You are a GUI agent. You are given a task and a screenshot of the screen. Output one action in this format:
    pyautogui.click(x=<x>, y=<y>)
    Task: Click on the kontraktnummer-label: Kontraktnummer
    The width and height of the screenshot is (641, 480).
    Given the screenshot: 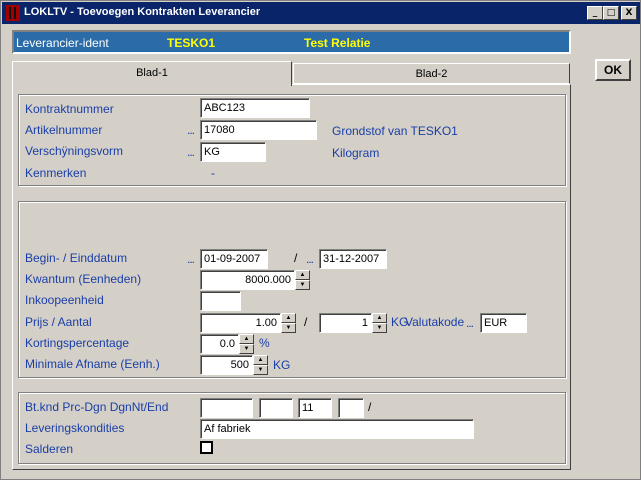 What is the action you would take?
    pyautogui.click(x=69, y=109)
    